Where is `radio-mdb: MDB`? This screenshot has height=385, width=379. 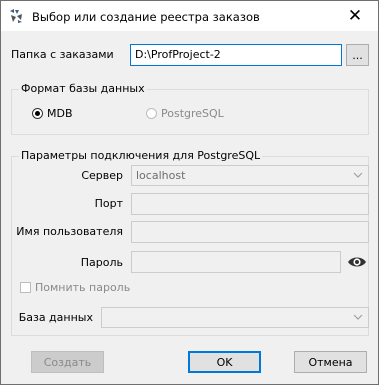 radio-mdb: MDB is located at coordinates (52, 113).